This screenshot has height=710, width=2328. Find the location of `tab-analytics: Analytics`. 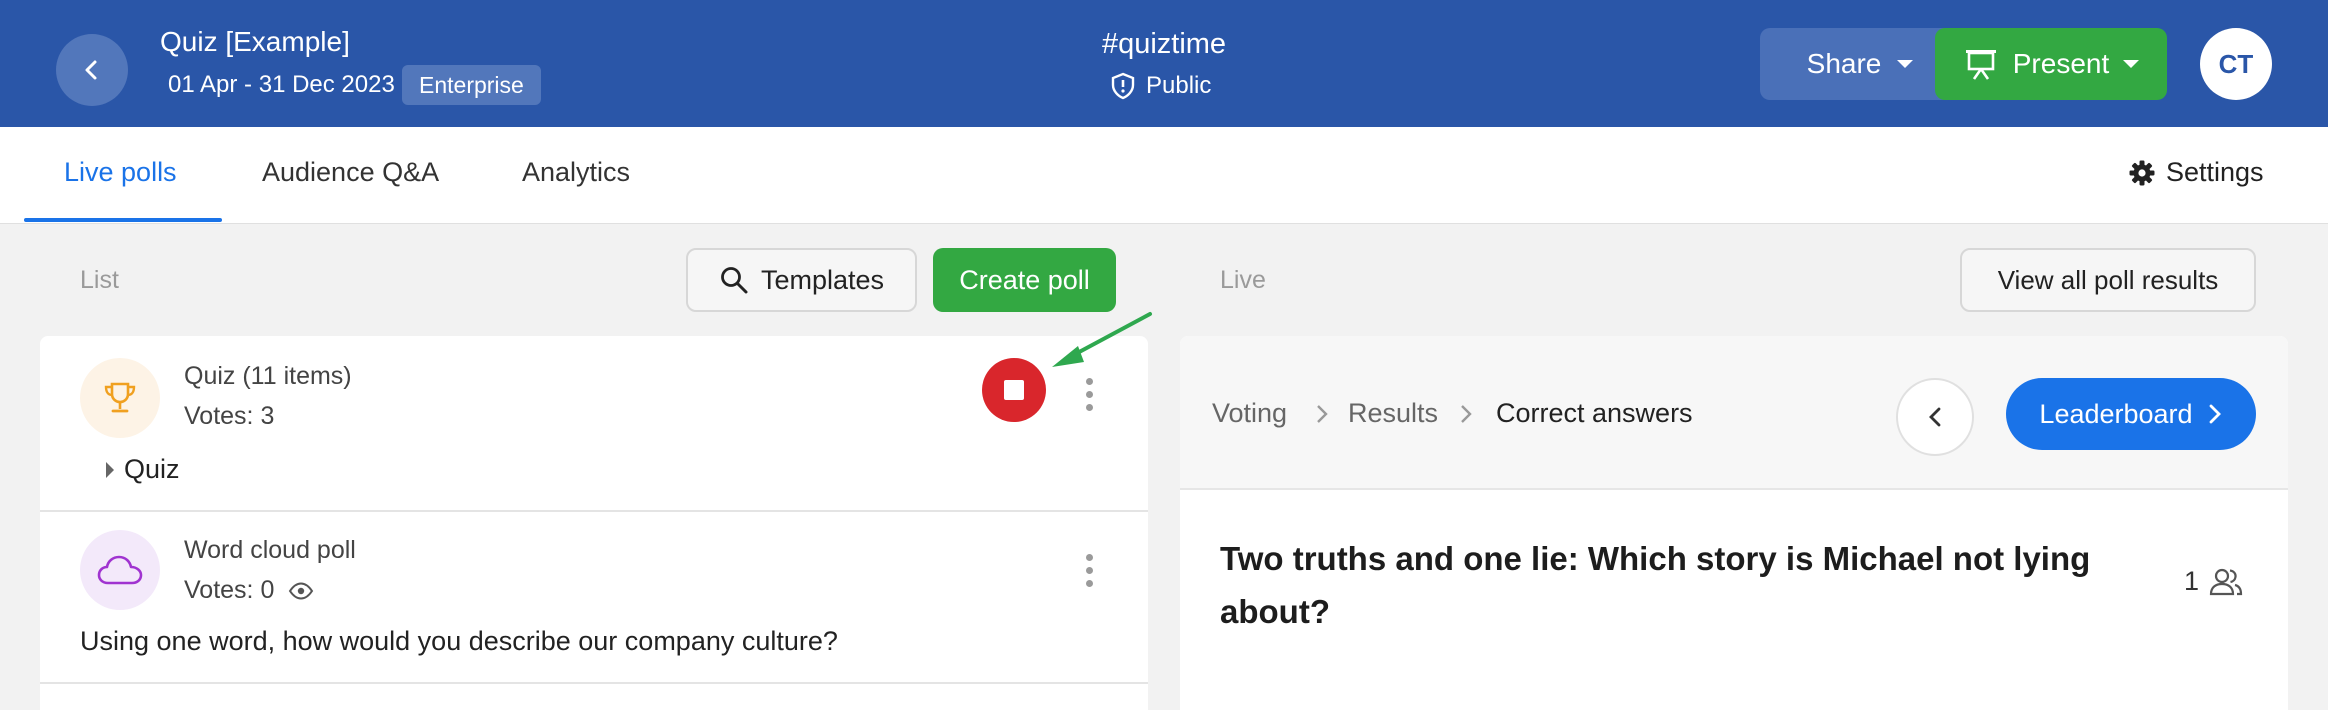

tab-analytics: Analytics is located at coordinates (576, 172).